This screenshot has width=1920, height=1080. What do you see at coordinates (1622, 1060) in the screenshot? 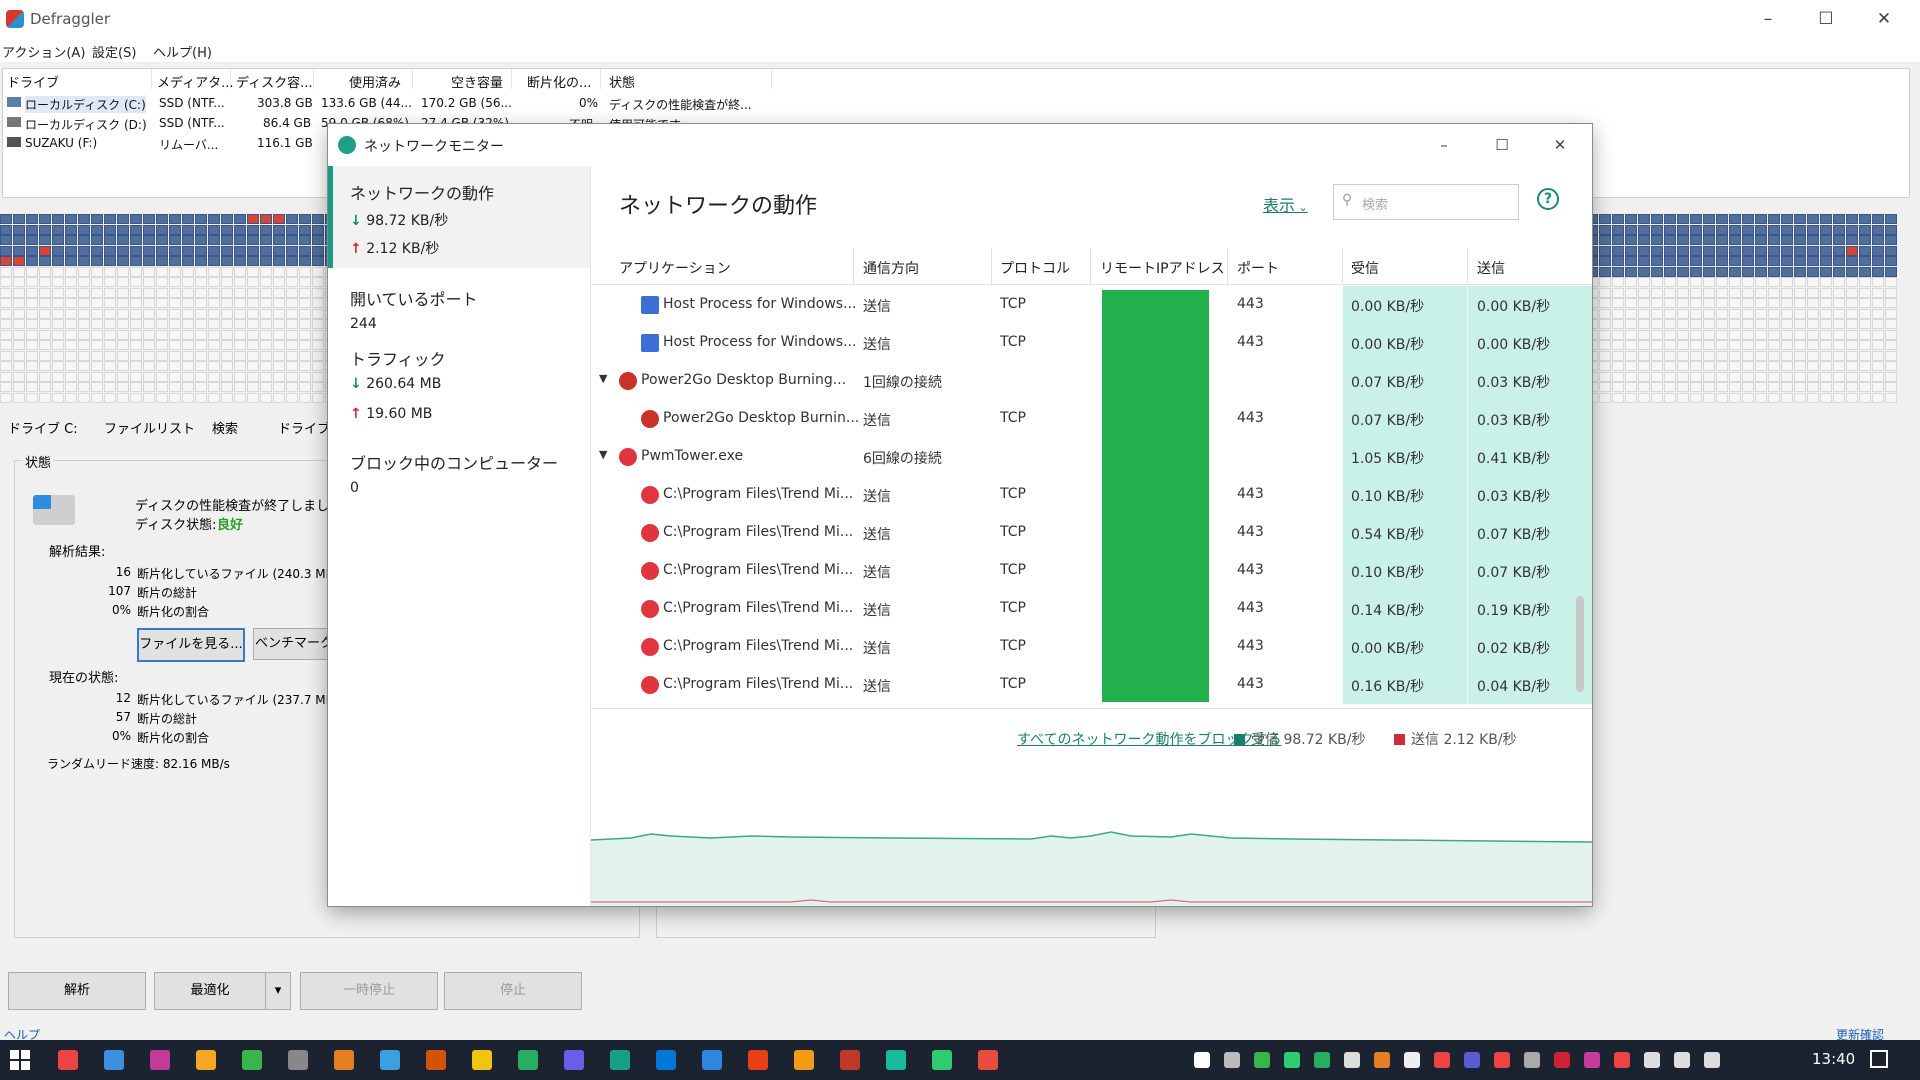
I see `tray-15-icon` at bounding box center [1622, 1060].